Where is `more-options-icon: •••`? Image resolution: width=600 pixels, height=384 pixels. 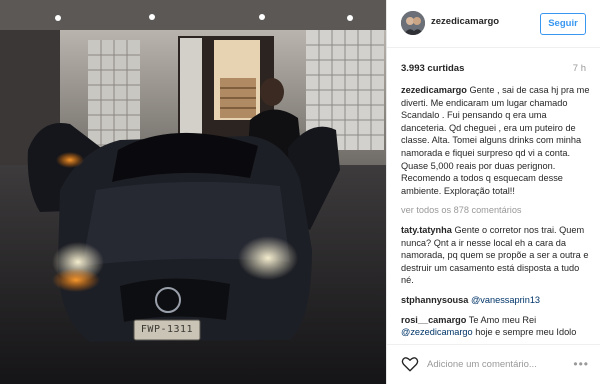 more-options-icon: ••• is located at coordinates (581, 364).